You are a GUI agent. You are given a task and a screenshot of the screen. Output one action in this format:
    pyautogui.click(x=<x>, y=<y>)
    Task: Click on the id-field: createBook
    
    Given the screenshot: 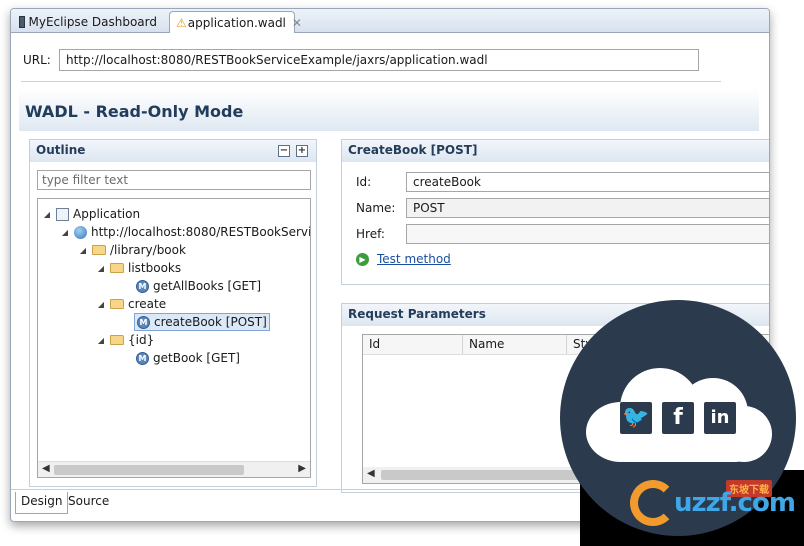 What is the action you would take?
    pyautogui.click(x=587, y=182)
    